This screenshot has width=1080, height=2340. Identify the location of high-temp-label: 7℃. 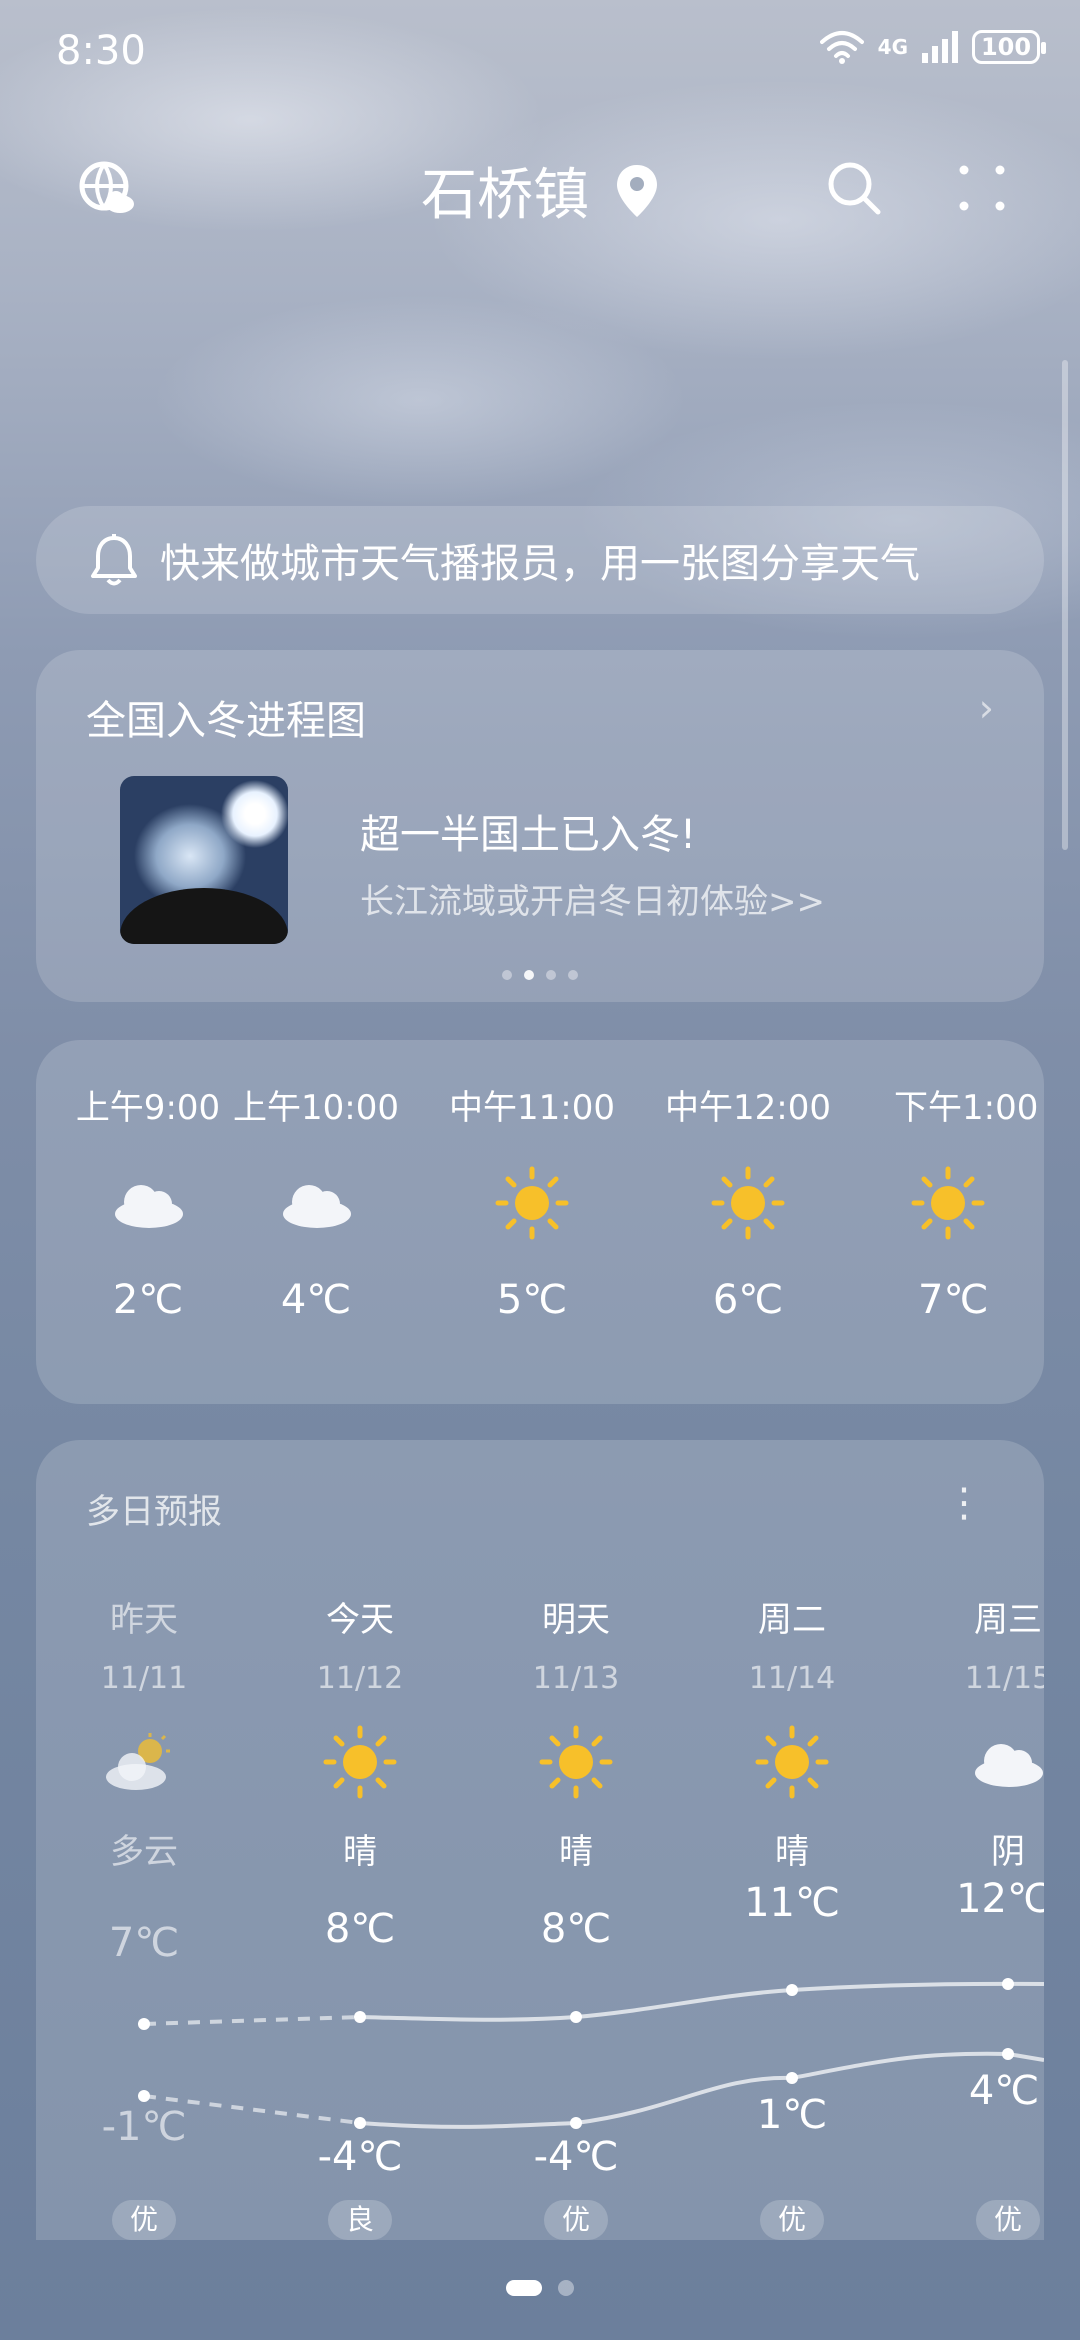
(144, 1943).